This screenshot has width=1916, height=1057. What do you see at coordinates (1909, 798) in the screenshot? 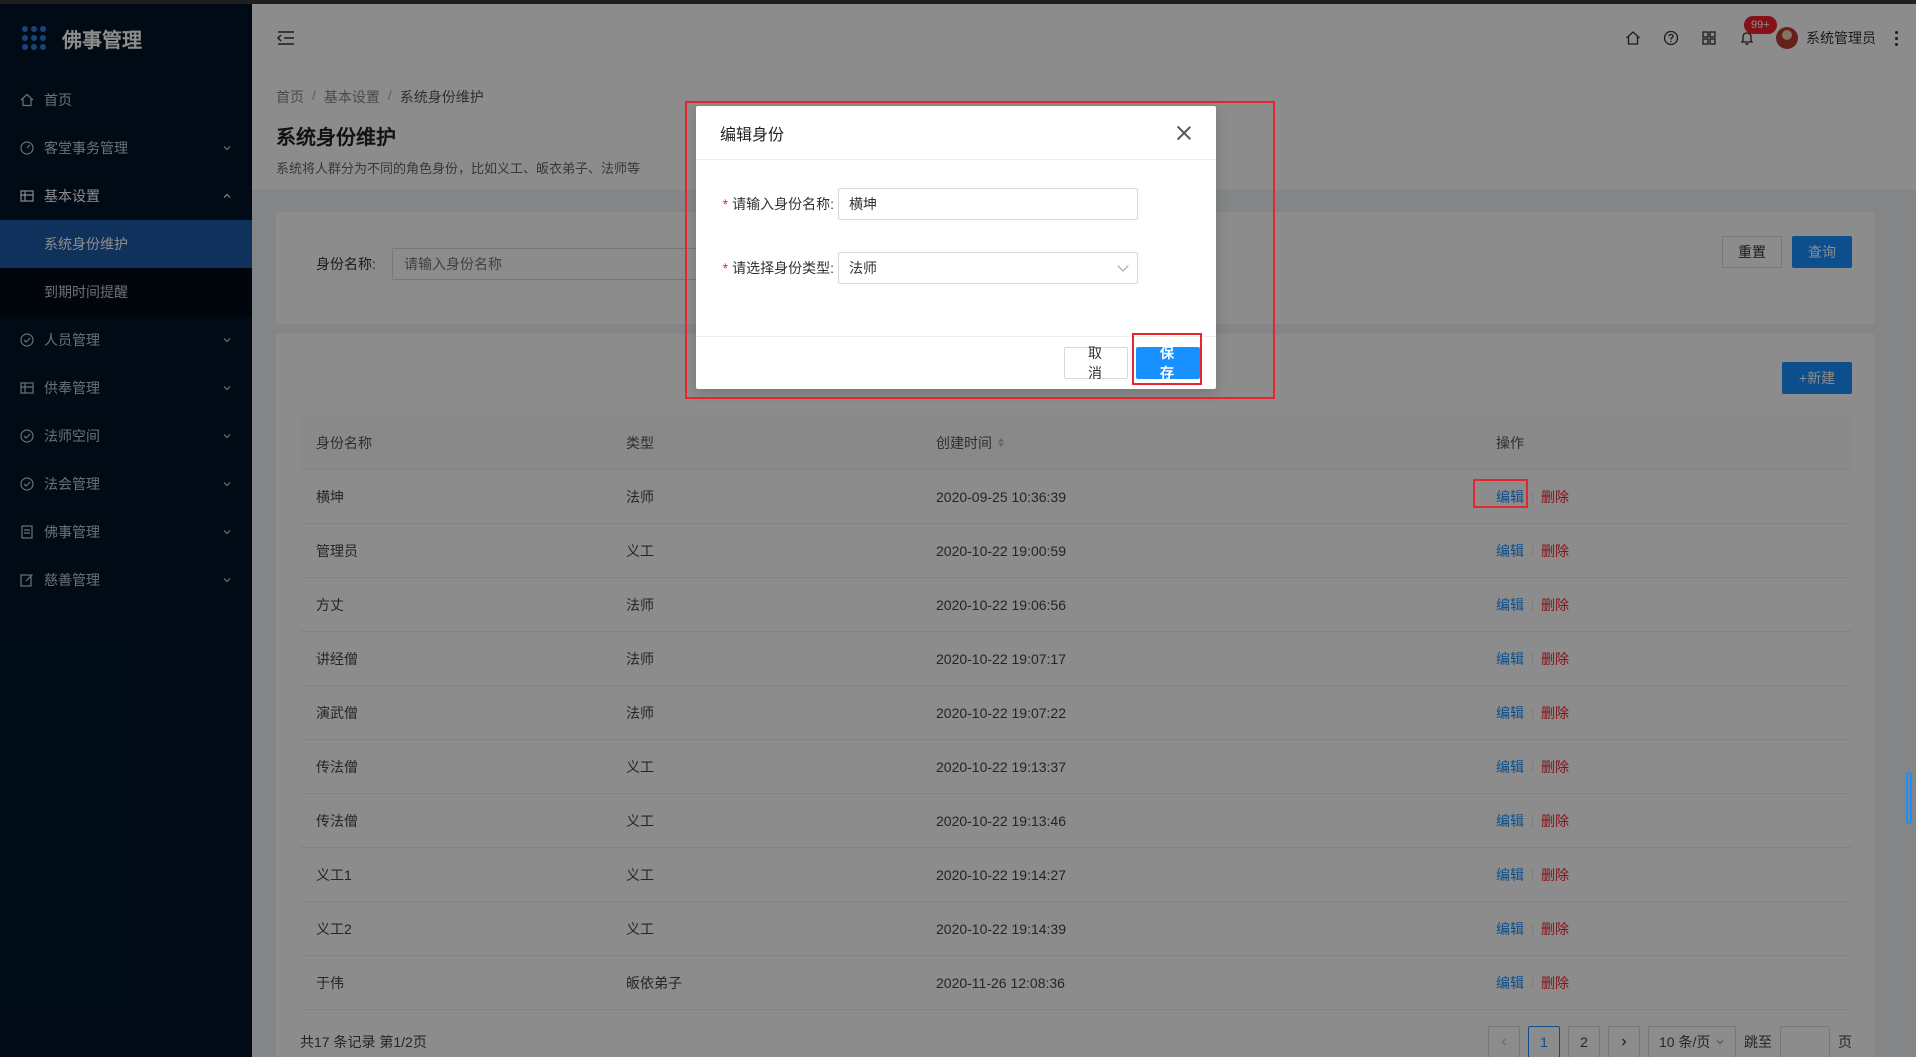
I see `scrollbar-thumb` at bounding box center [1909, 798].